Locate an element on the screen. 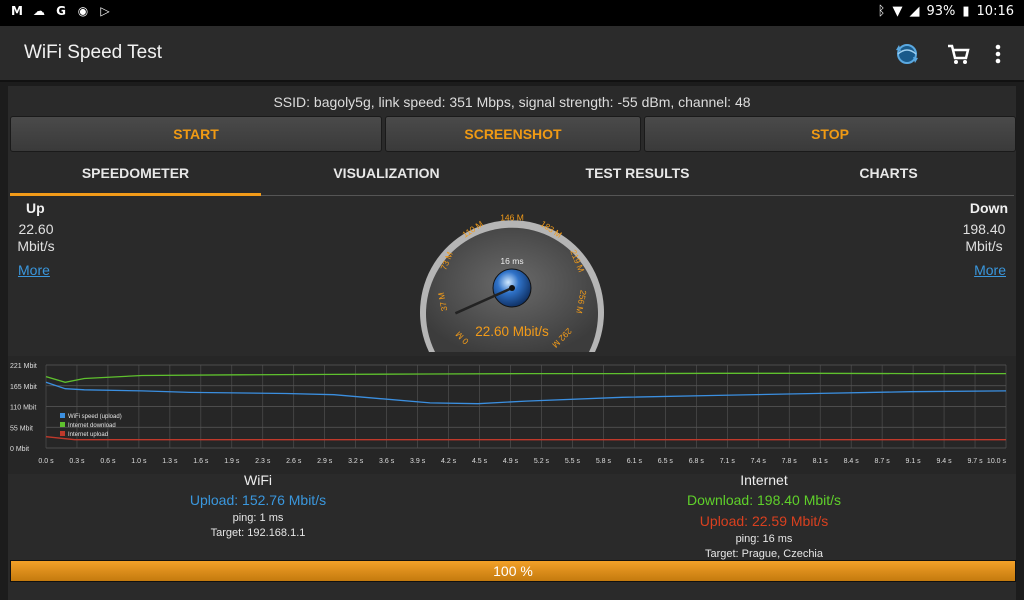  chart-x-tick: 2.6 s is located at coordinates (294, 461).